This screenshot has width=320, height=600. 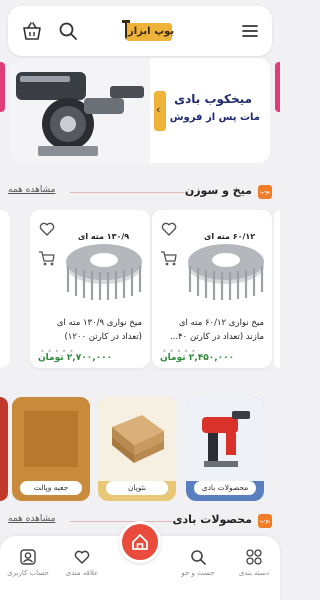 I want to click on pallet-box-image, so click(x=51, y=439).